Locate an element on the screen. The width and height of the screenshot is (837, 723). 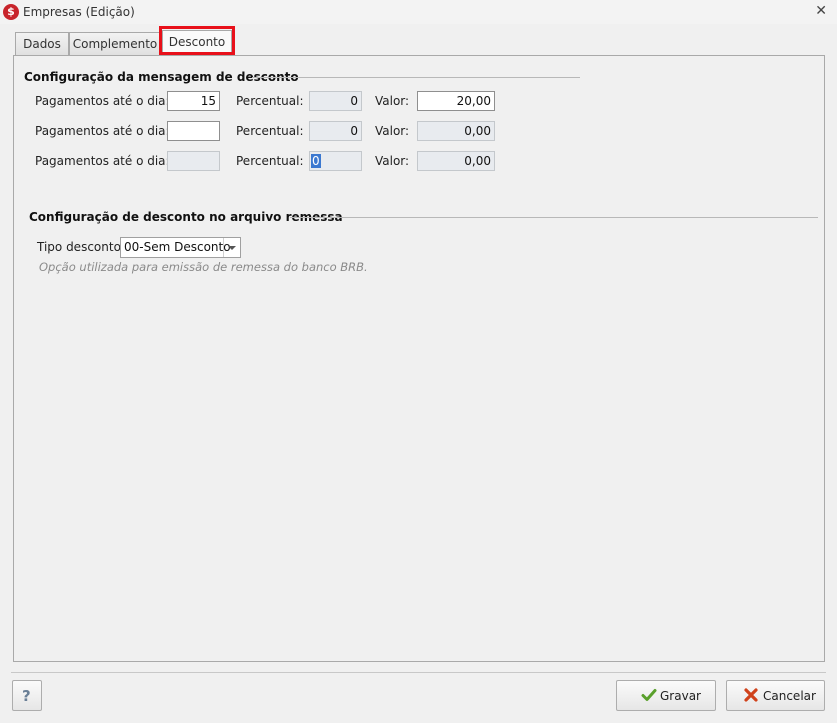
percent-input-2: 0 is located at coordinates (335, 131).